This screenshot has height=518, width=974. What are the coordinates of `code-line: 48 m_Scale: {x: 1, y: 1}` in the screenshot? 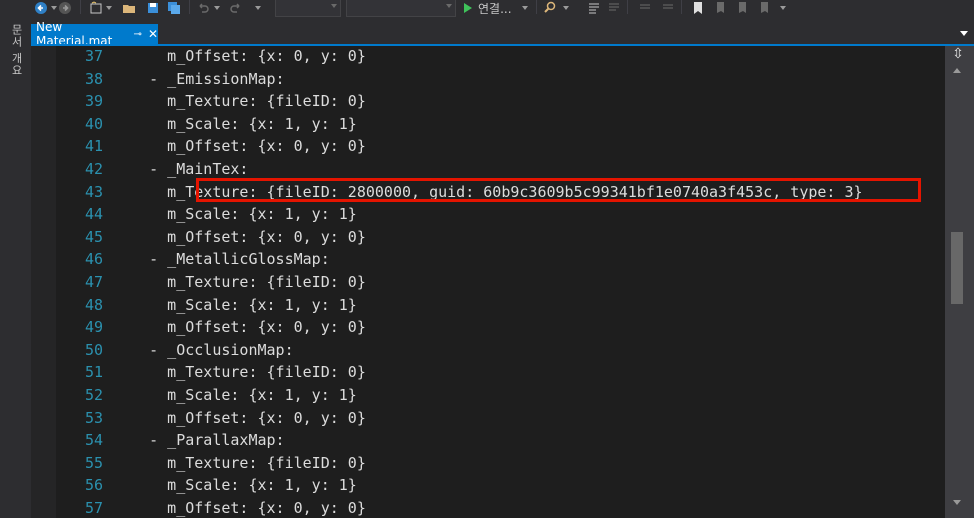 It's located at (488, 305).